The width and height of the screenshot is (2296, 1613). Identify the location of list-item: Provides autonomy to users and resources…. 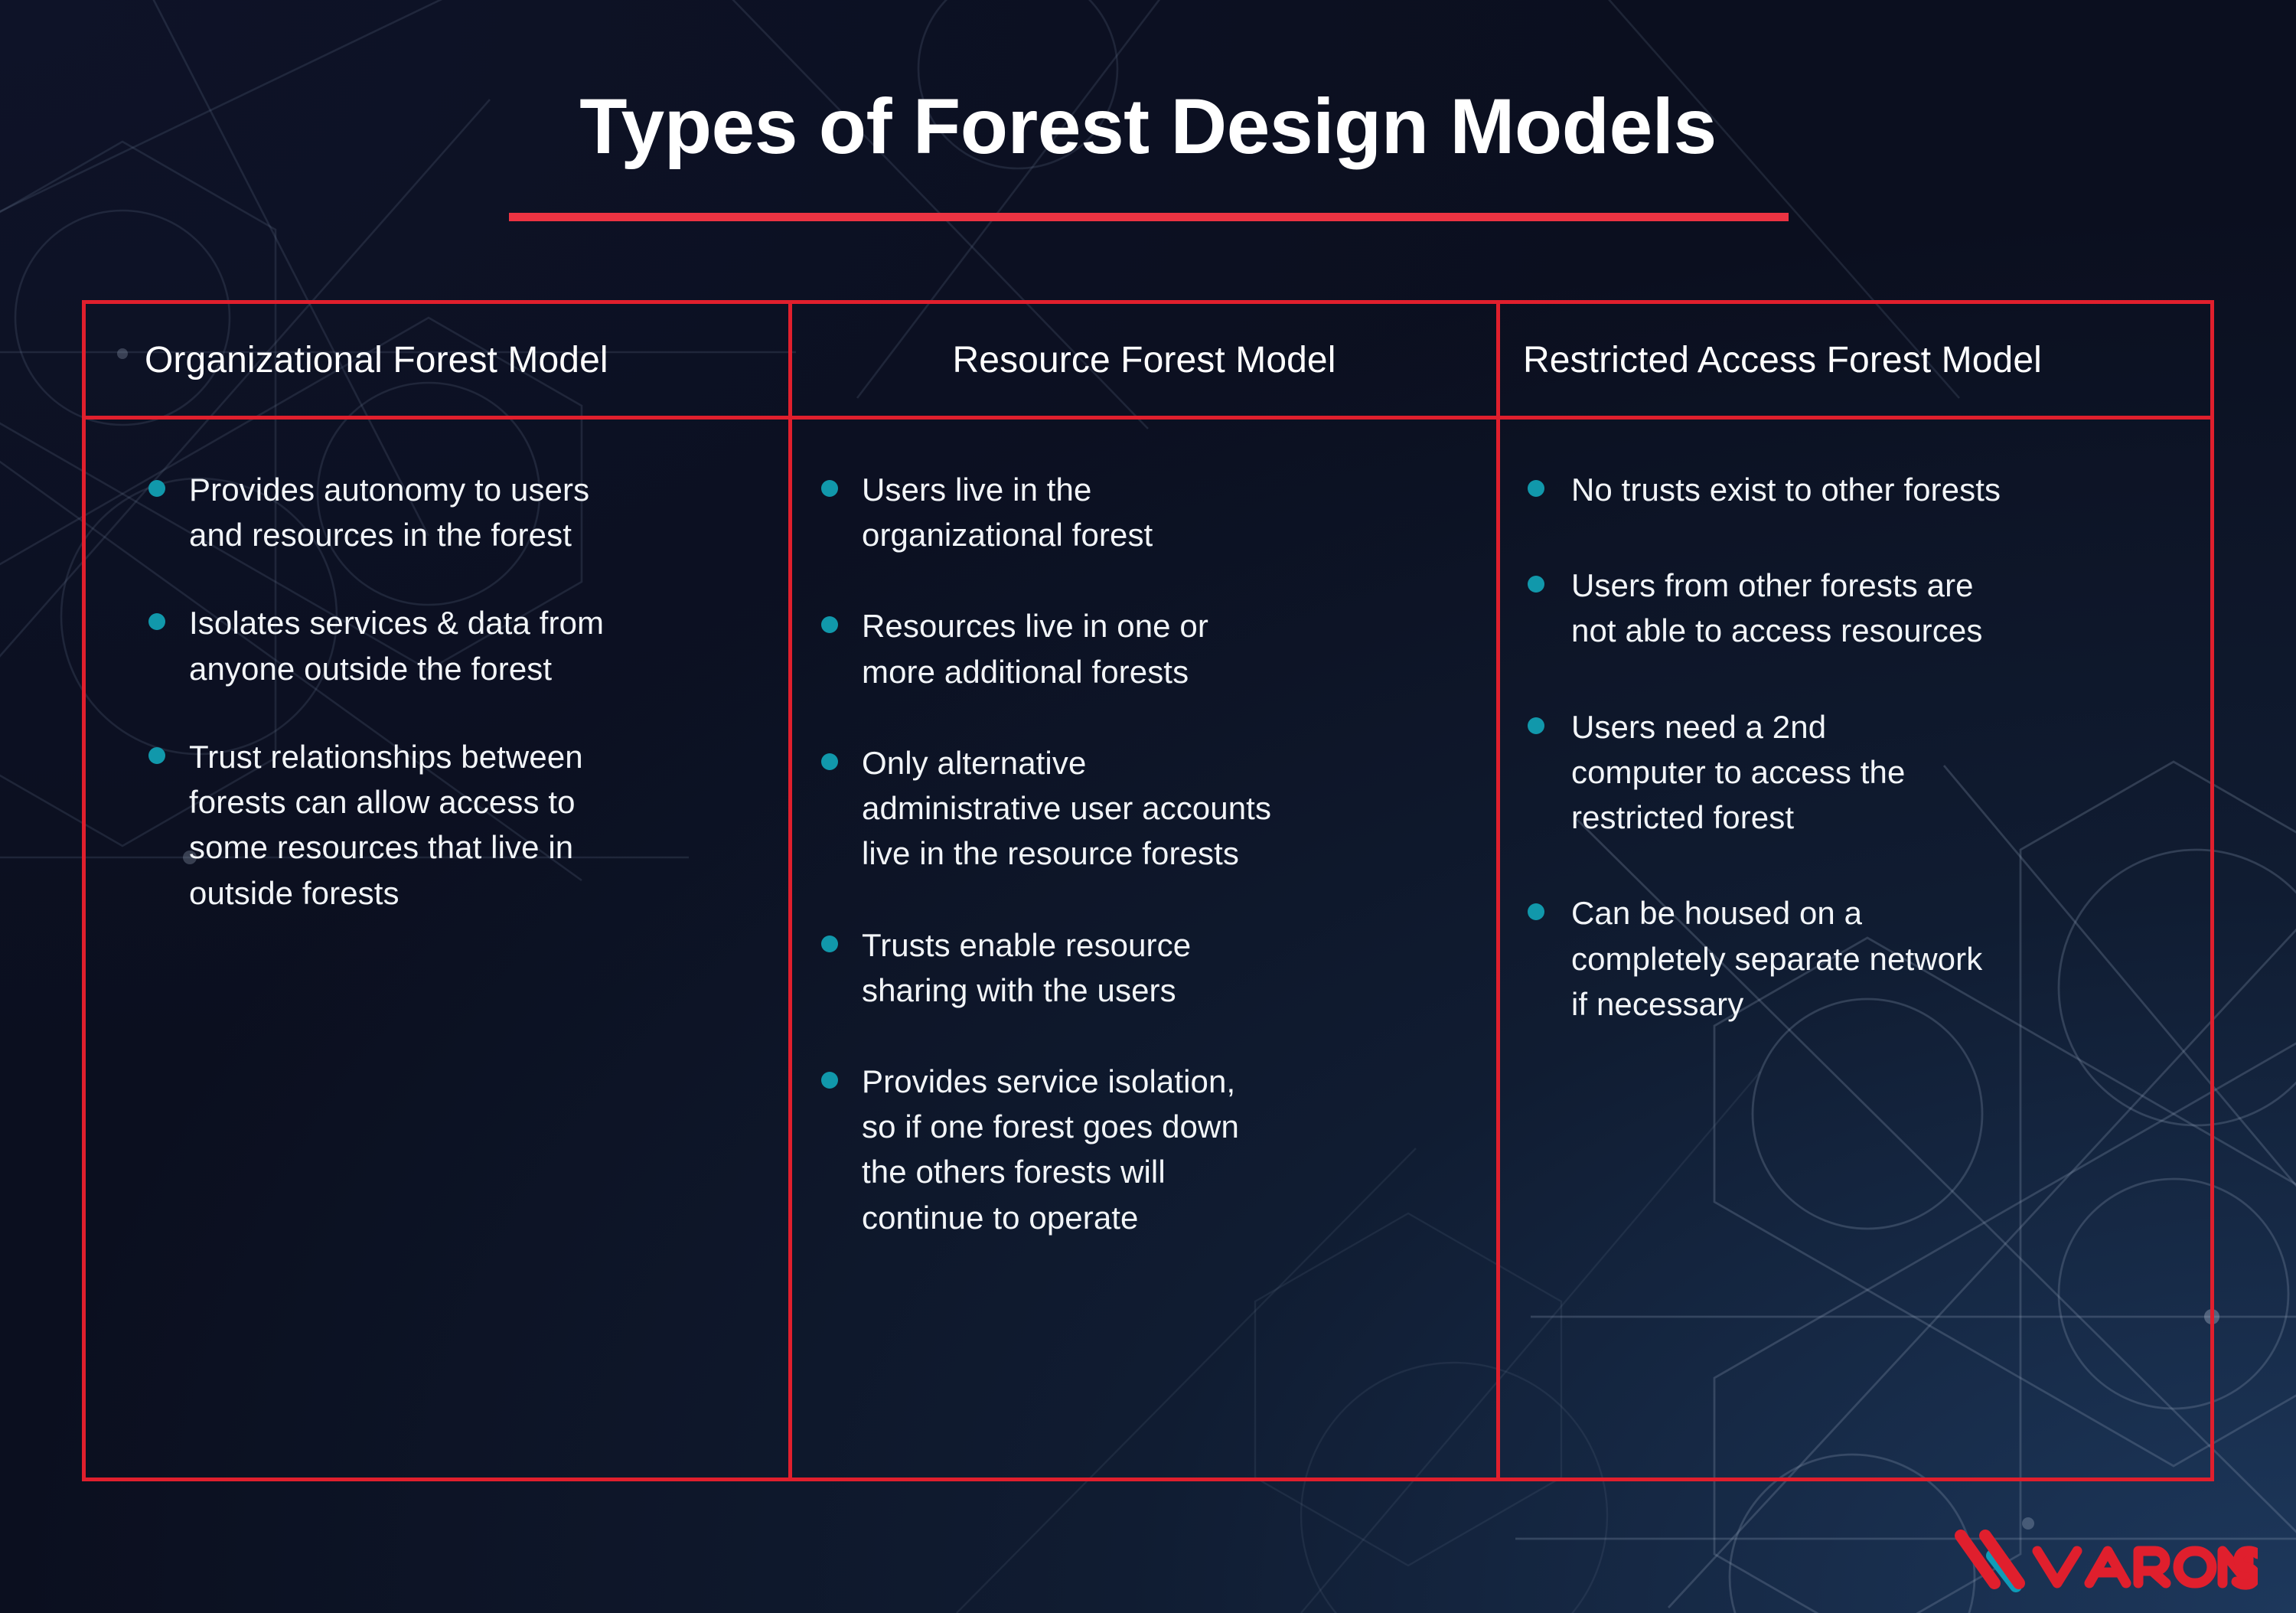
(456, 512).